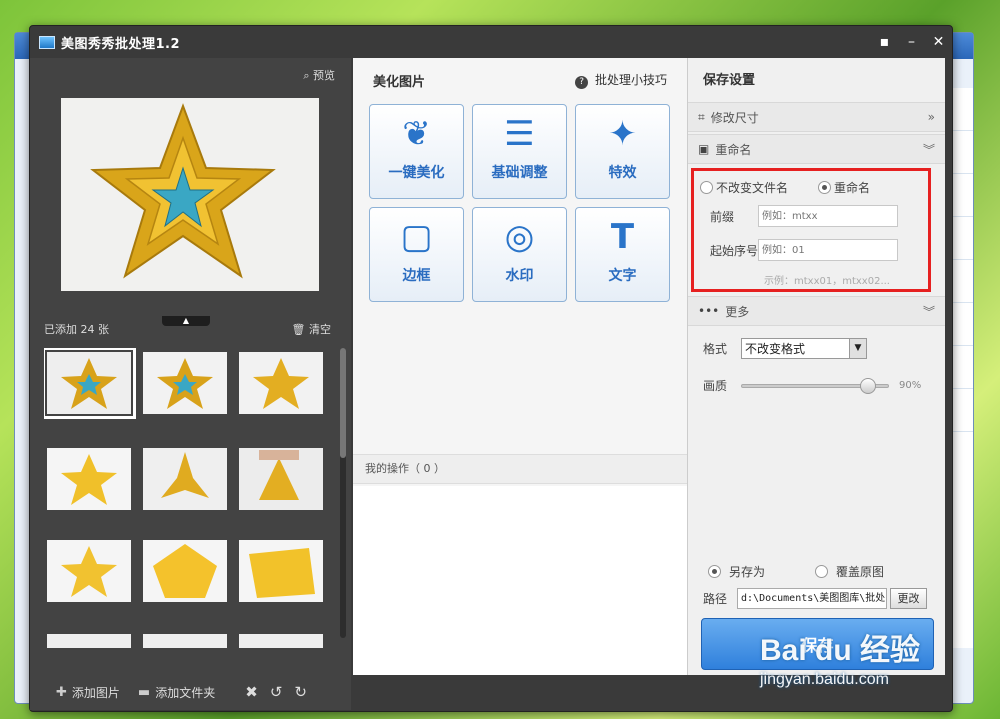 The image size is (1000, 719). Describe the element at coordinates (715, 599) in the screenshot. I see `path-label: 路径` at that location.